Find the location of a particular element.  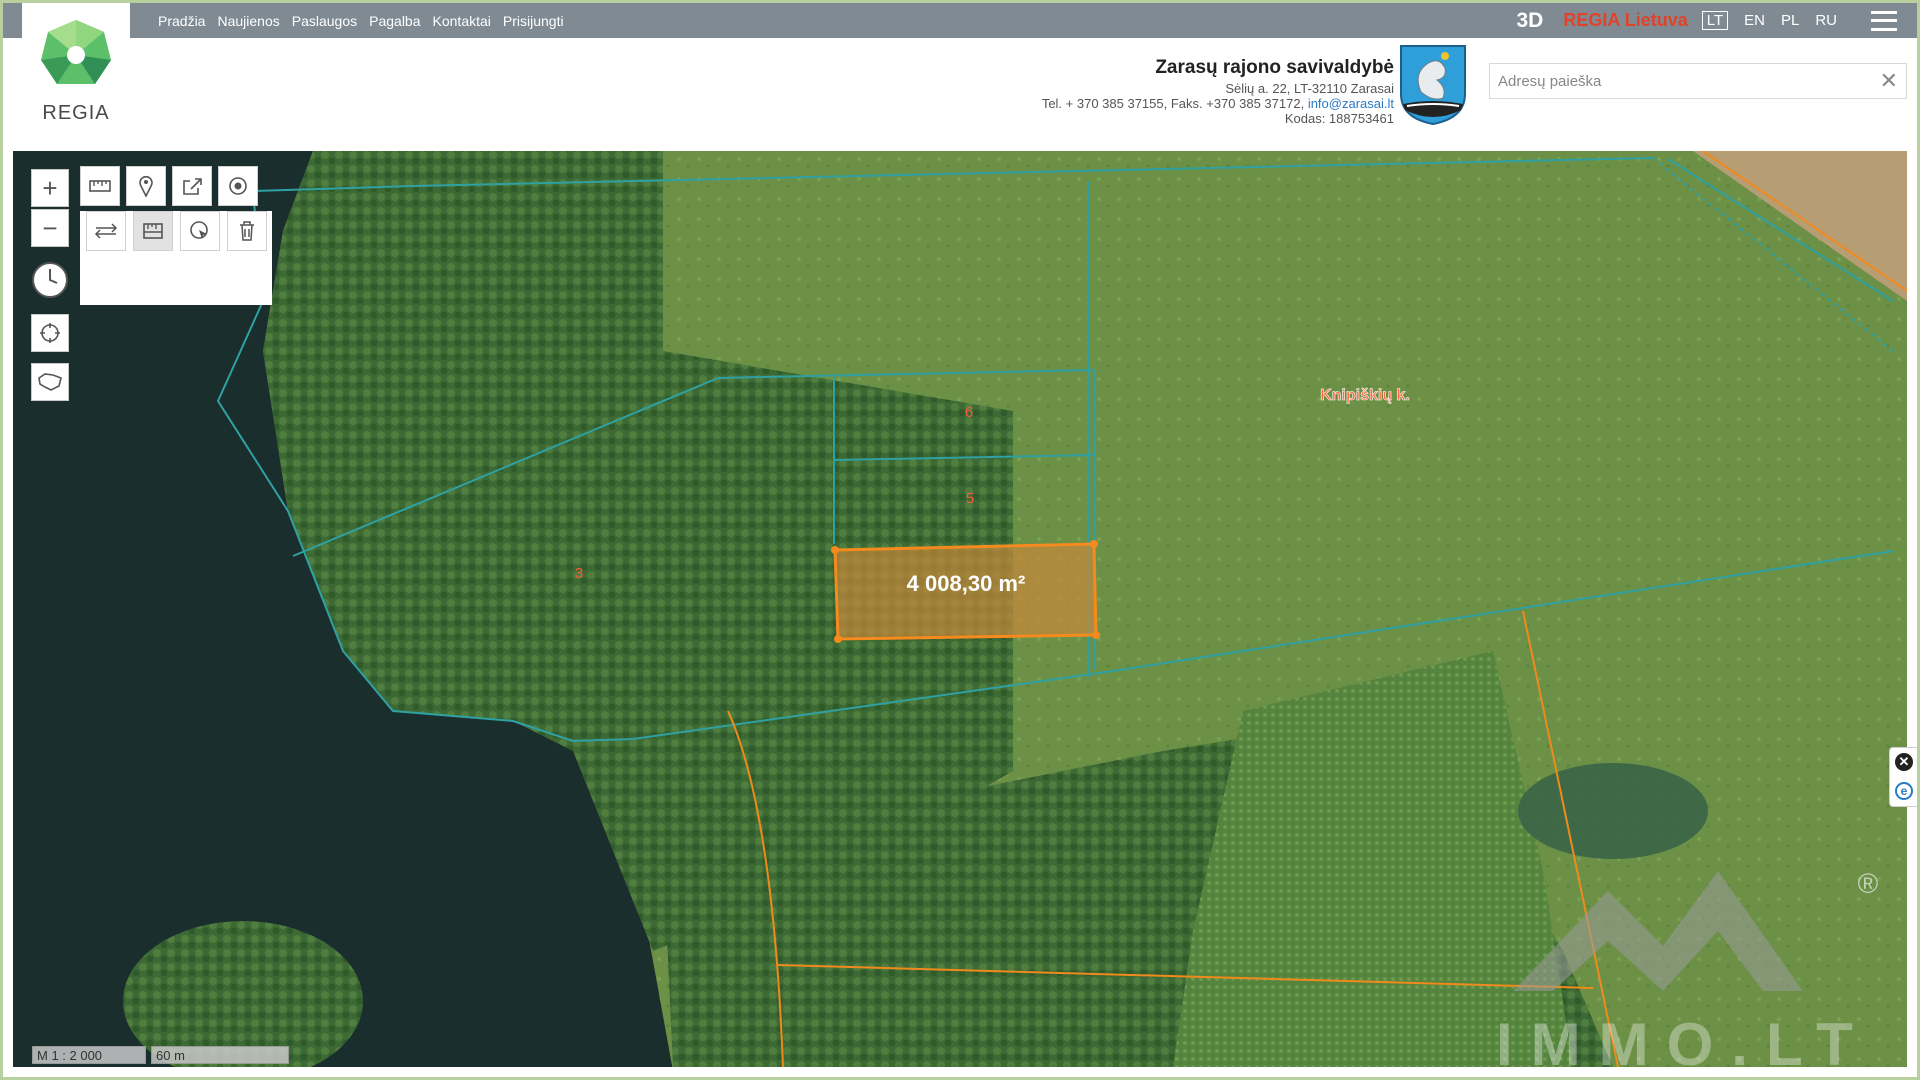

pond is located at coordinates (1613, 811).